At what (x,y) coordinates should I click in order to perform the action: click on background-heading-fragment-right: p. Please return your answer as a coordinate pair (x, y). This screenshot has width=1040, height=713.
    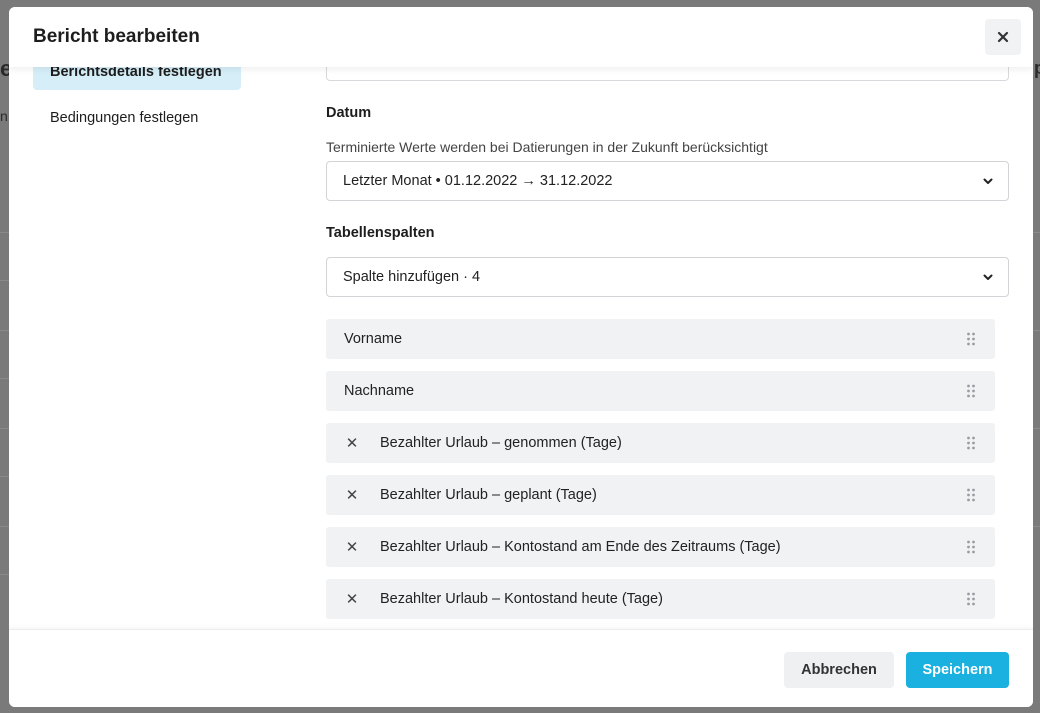
    Looking at the image, I should click on (1037, 68).